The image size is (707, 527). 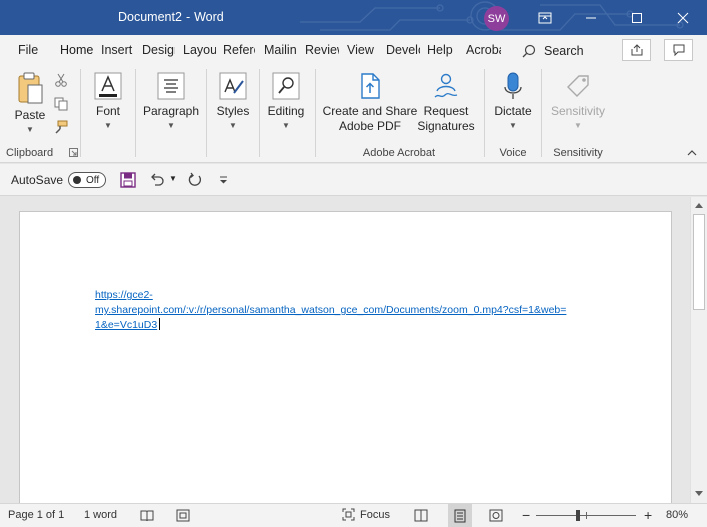 What do you see at coordinates (513, 100) in the screenshot?
I see `dictate-button: Dictate ▼` at bounding box center [513, 100].